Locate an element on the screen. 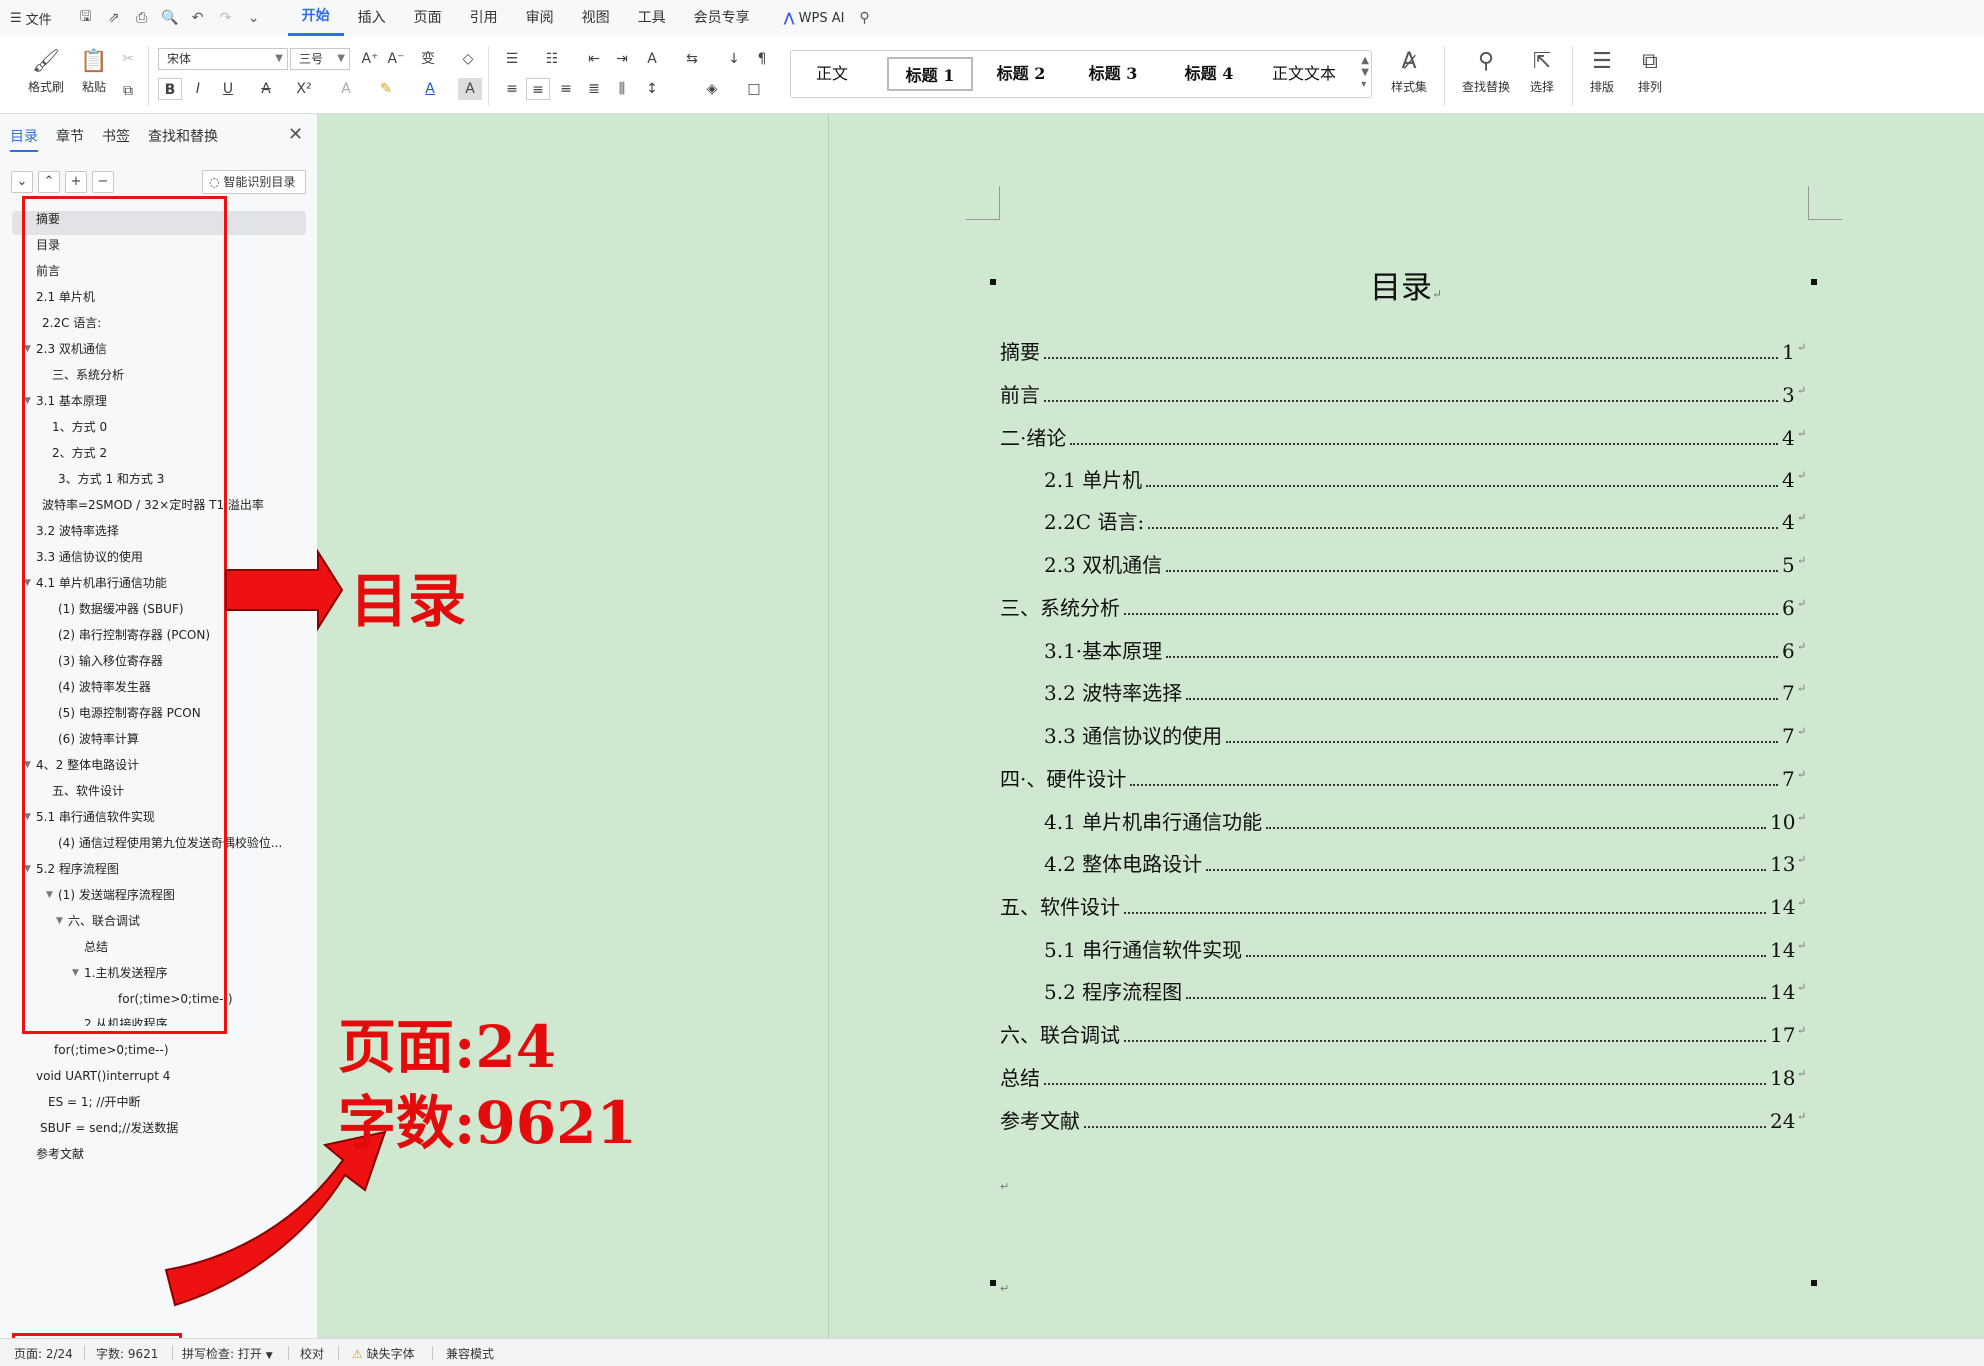 This screenshot has height=1366, width=1984. find-replace-button: ⚲ 查找替换 is located at coordinates (1486, 70).